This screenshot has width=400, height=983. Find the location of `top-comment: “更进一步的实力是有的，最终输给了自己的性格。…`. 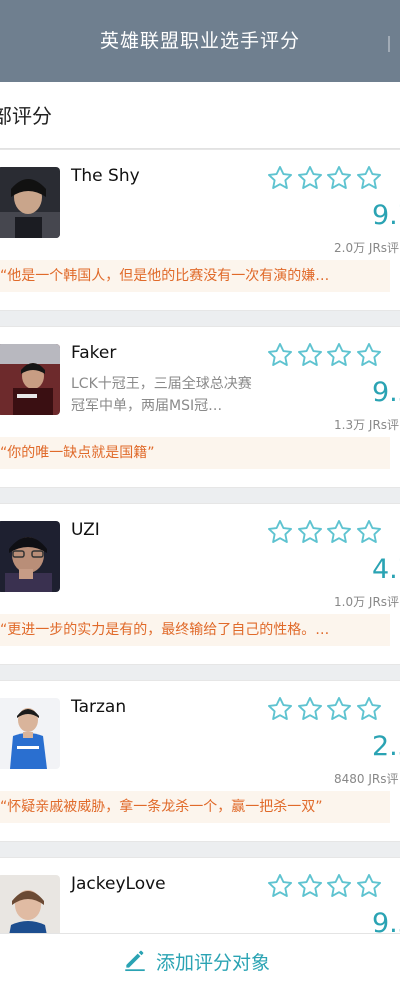

top-comment: “更进一步的实力是有的，最终输给了自己的性格。… is located at coordinates (195, 630).